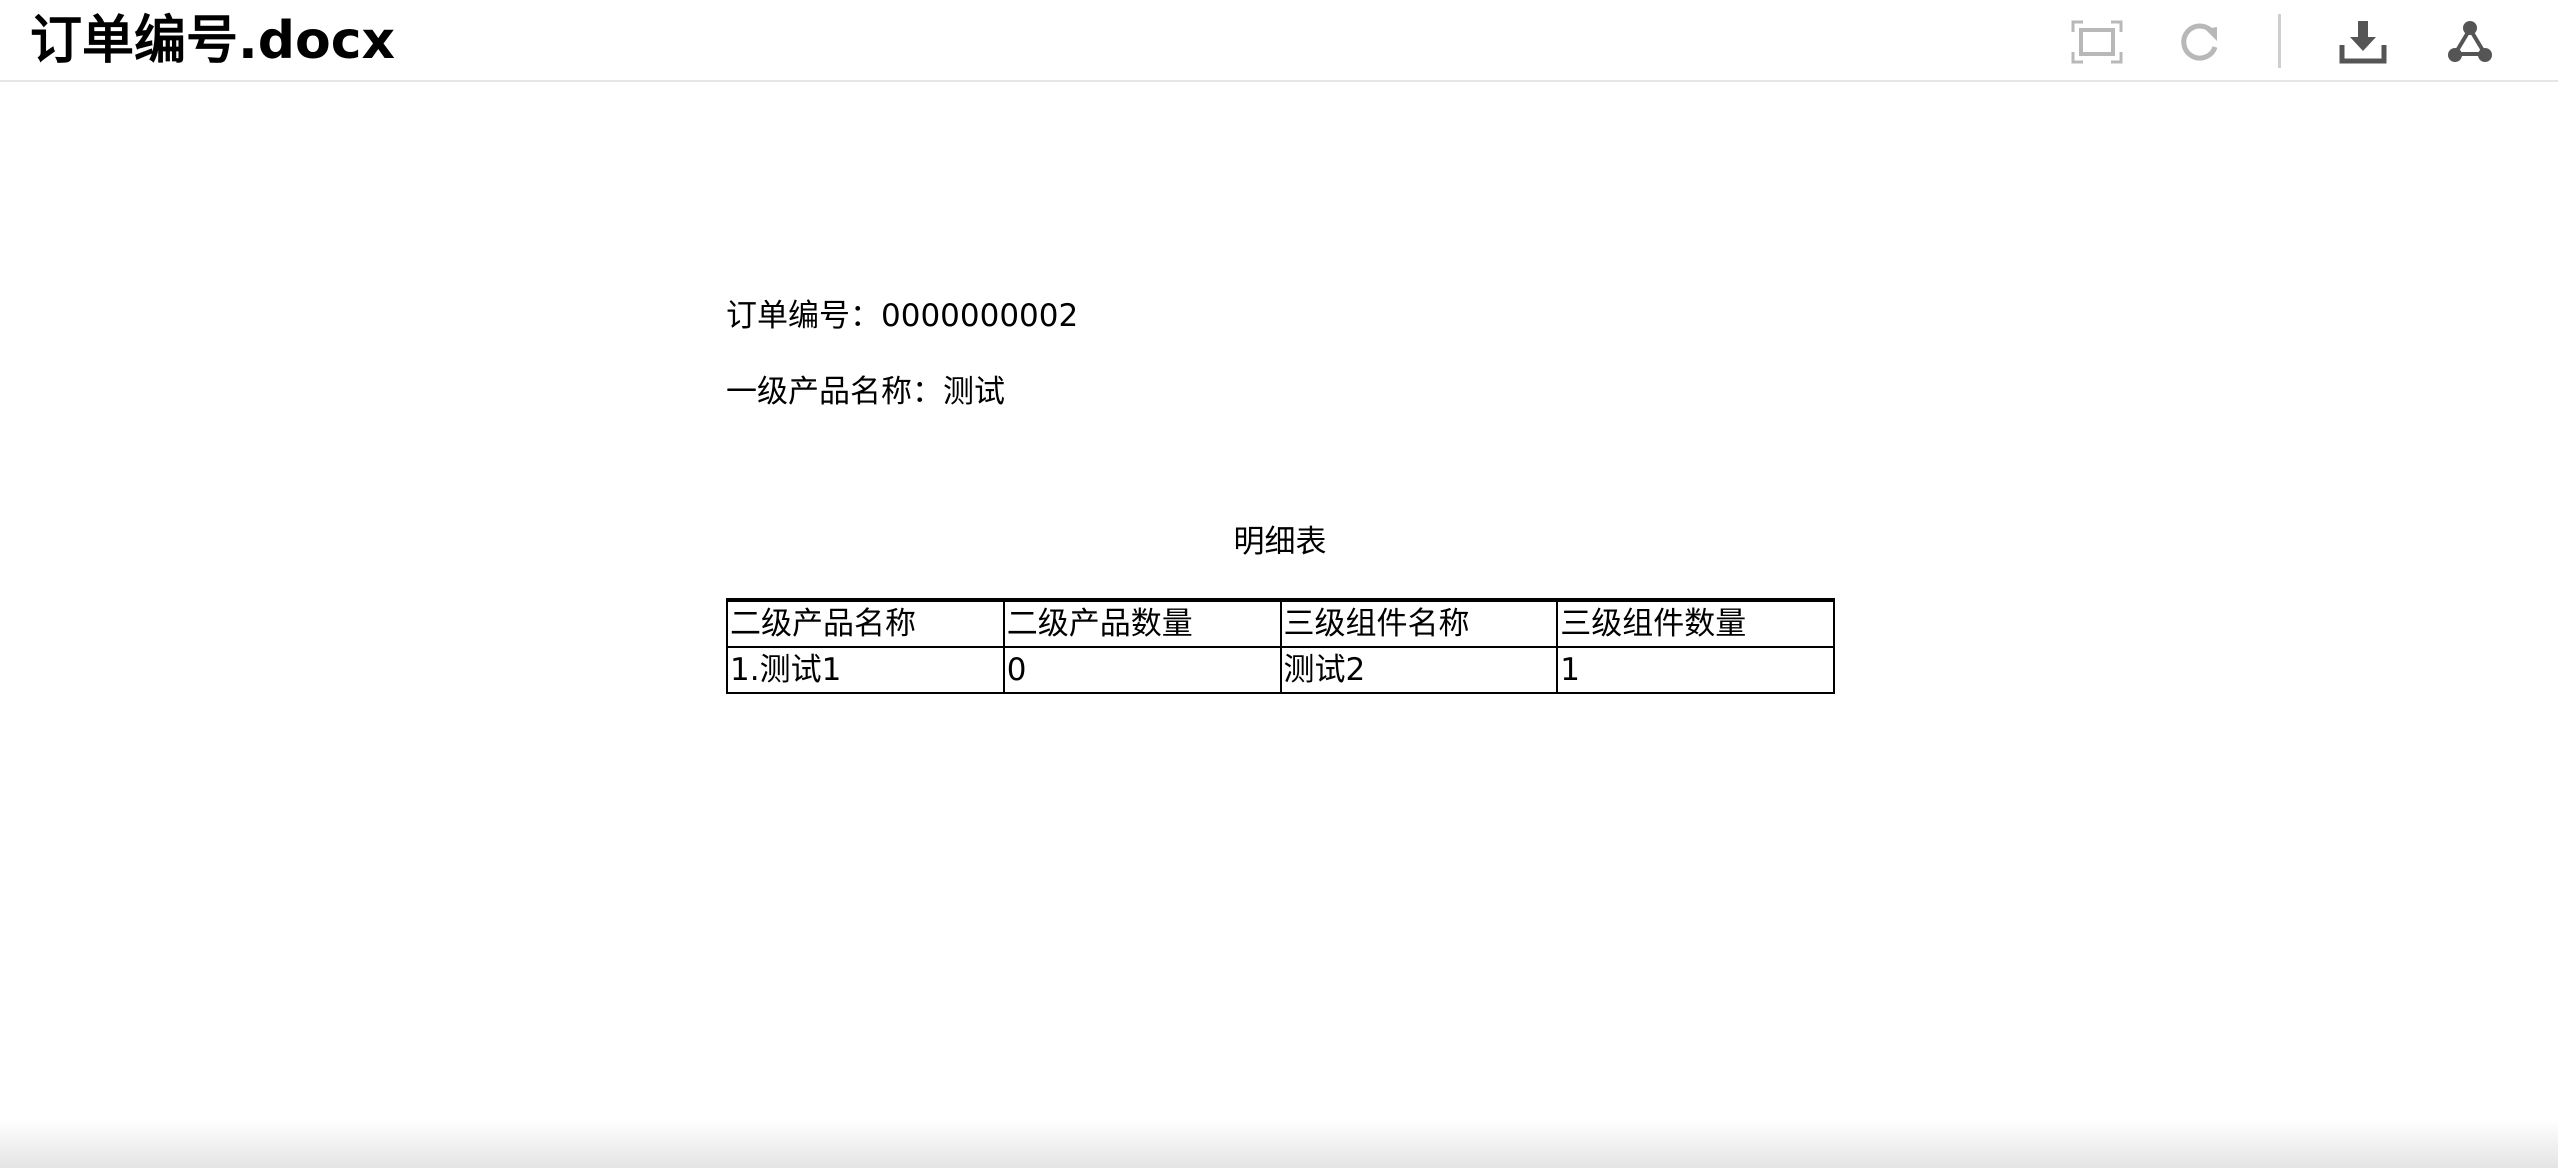  Describe the element at coordinates (865, 623) in the screenshot. I see `header-cell: 二级产品名称` at that location.